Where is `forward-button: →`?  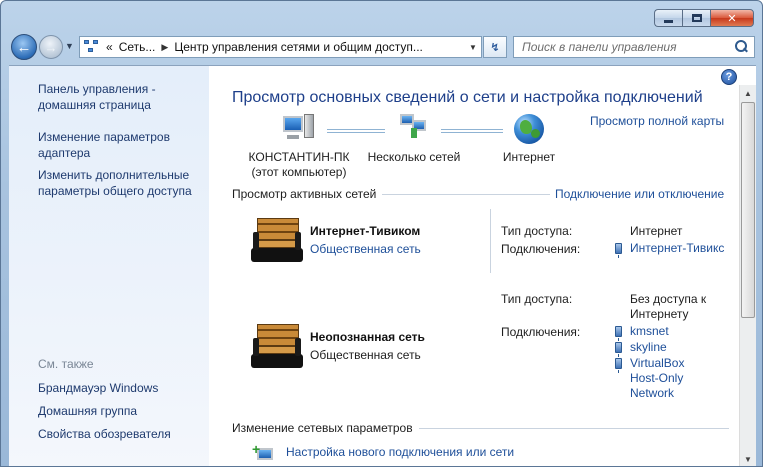
forward-button: → is located at coordinates (51, 47).